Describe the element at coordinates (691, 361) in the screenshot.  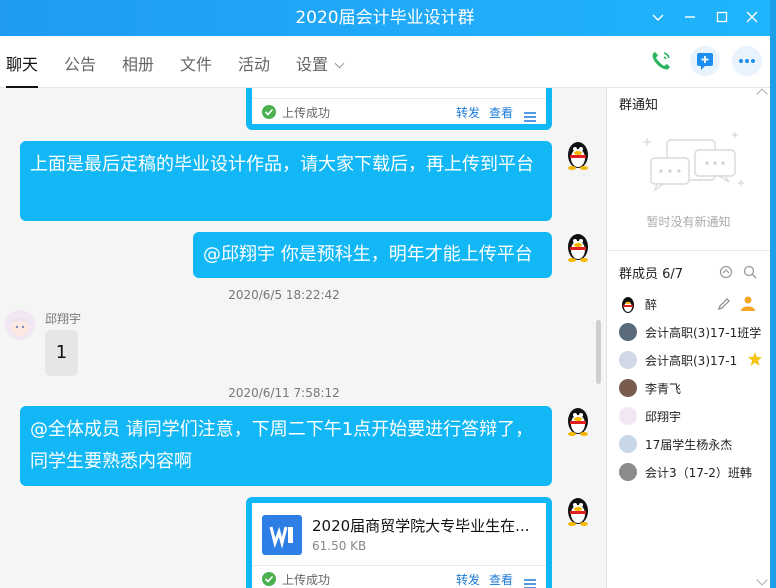
I see `member-name: 会计高职(3)17-1` at that location.